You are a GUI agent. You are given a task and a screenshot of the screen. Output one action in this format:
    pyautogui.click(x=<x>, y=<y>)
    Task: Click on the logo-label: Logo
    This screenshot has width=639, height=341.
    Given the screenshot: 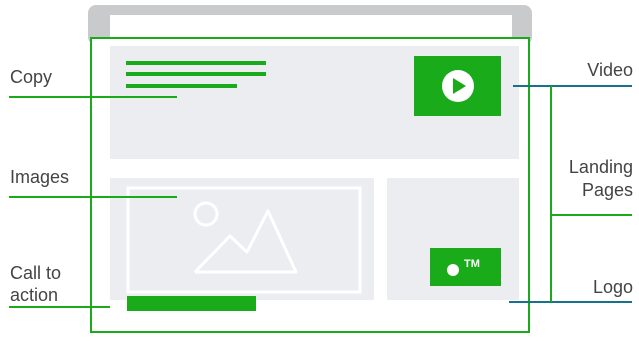 What is the action you would take?
    pyautogui.click(x=612, y=287)
    